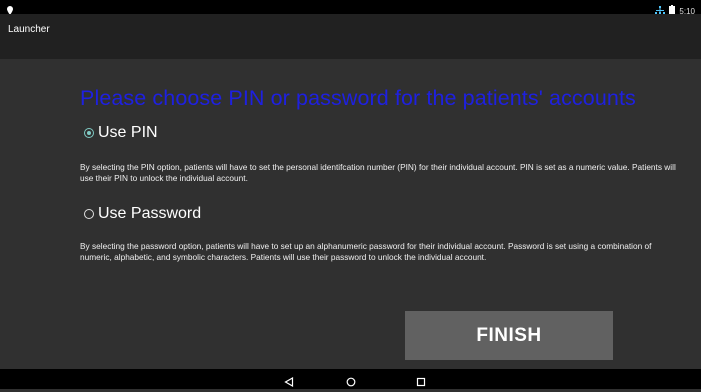 Image resolution: width=701 pixels, height=392 pixels. I want to click on use-password-radio: Use Password, so click(142, 214).